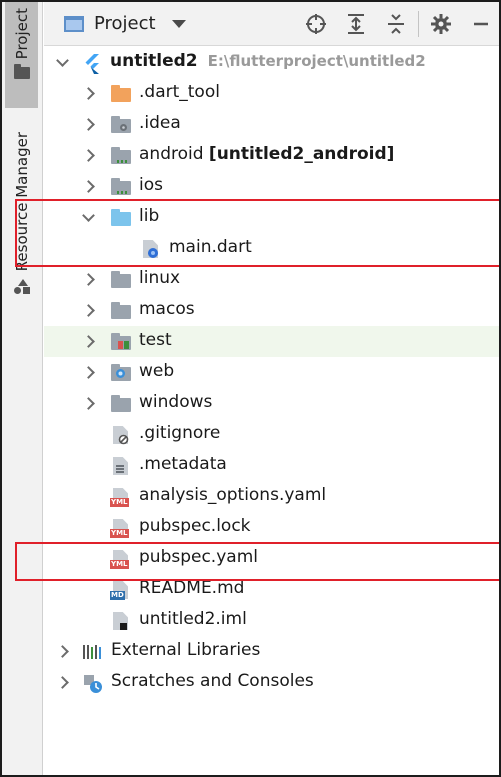 The width and height of the screenshot is (501, 777). Describe the element at coordinates (271, 527) in the screenshot. I see `tree-row-pubspec-lock: YML pubspec.lock` at that location.